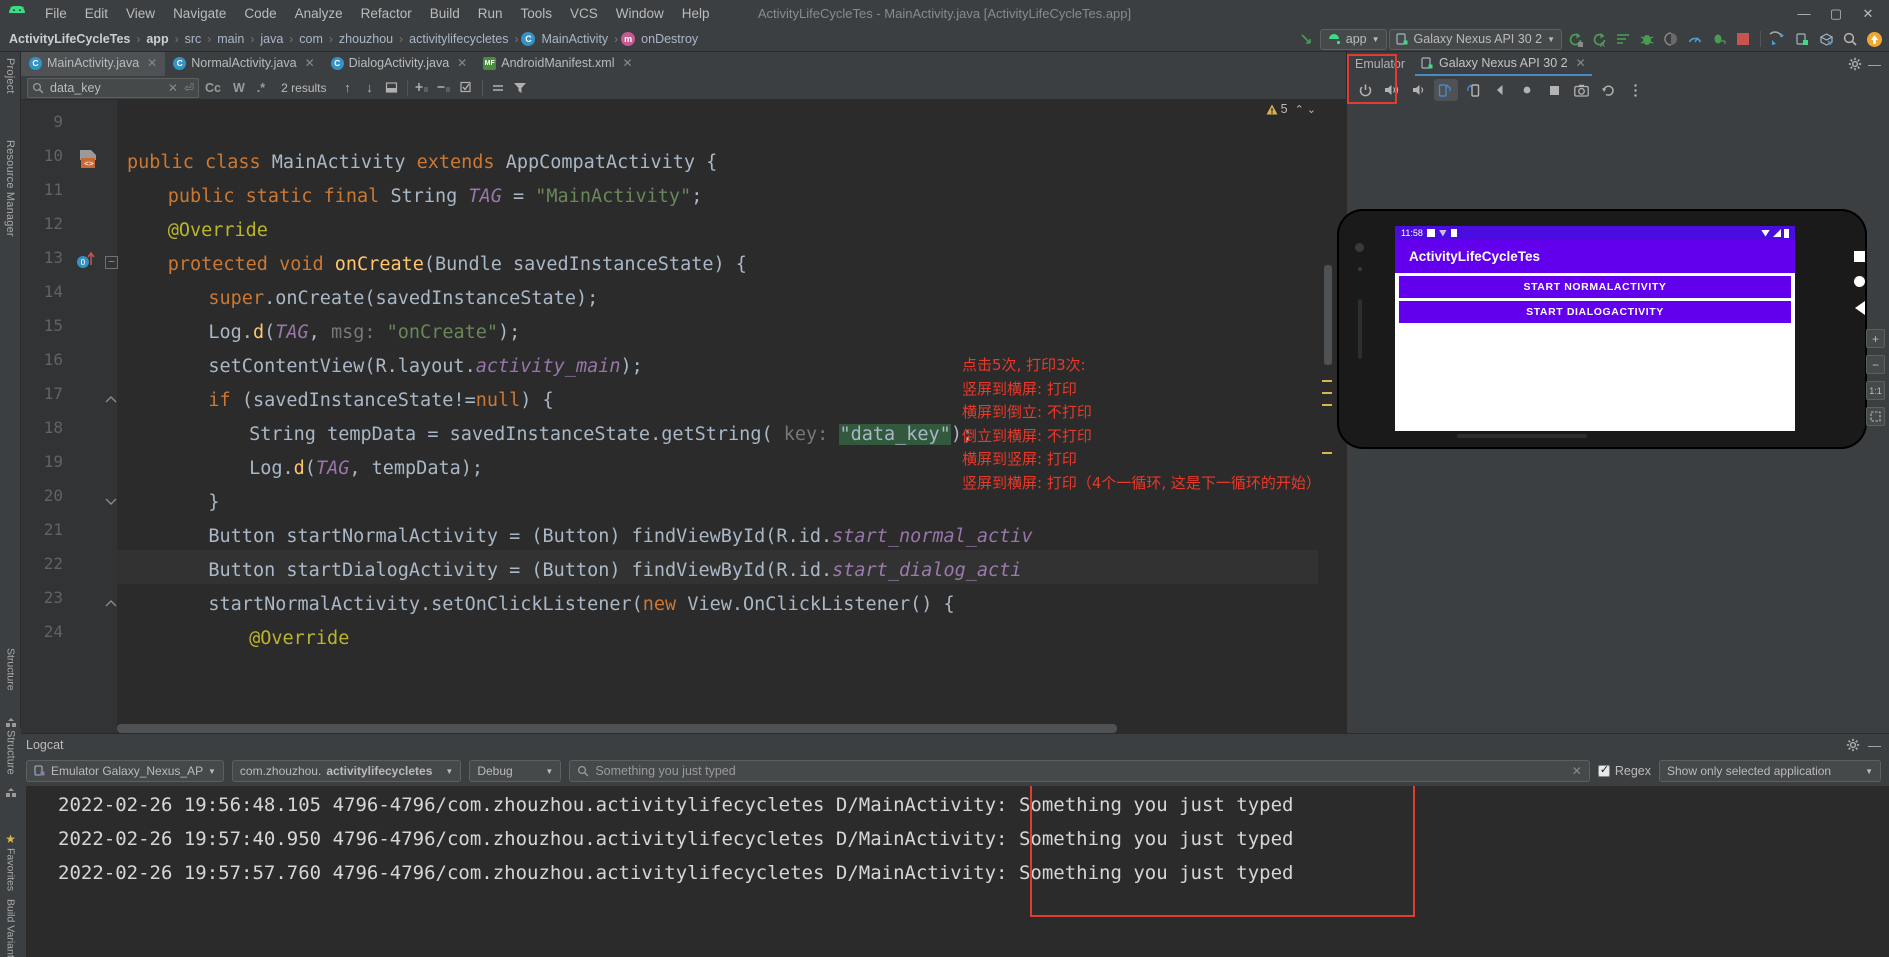  What do you see at coordinates (96, 13) in the screenshot?
I see `menu-item-edit: Edit` at bounding box center [96, 13].